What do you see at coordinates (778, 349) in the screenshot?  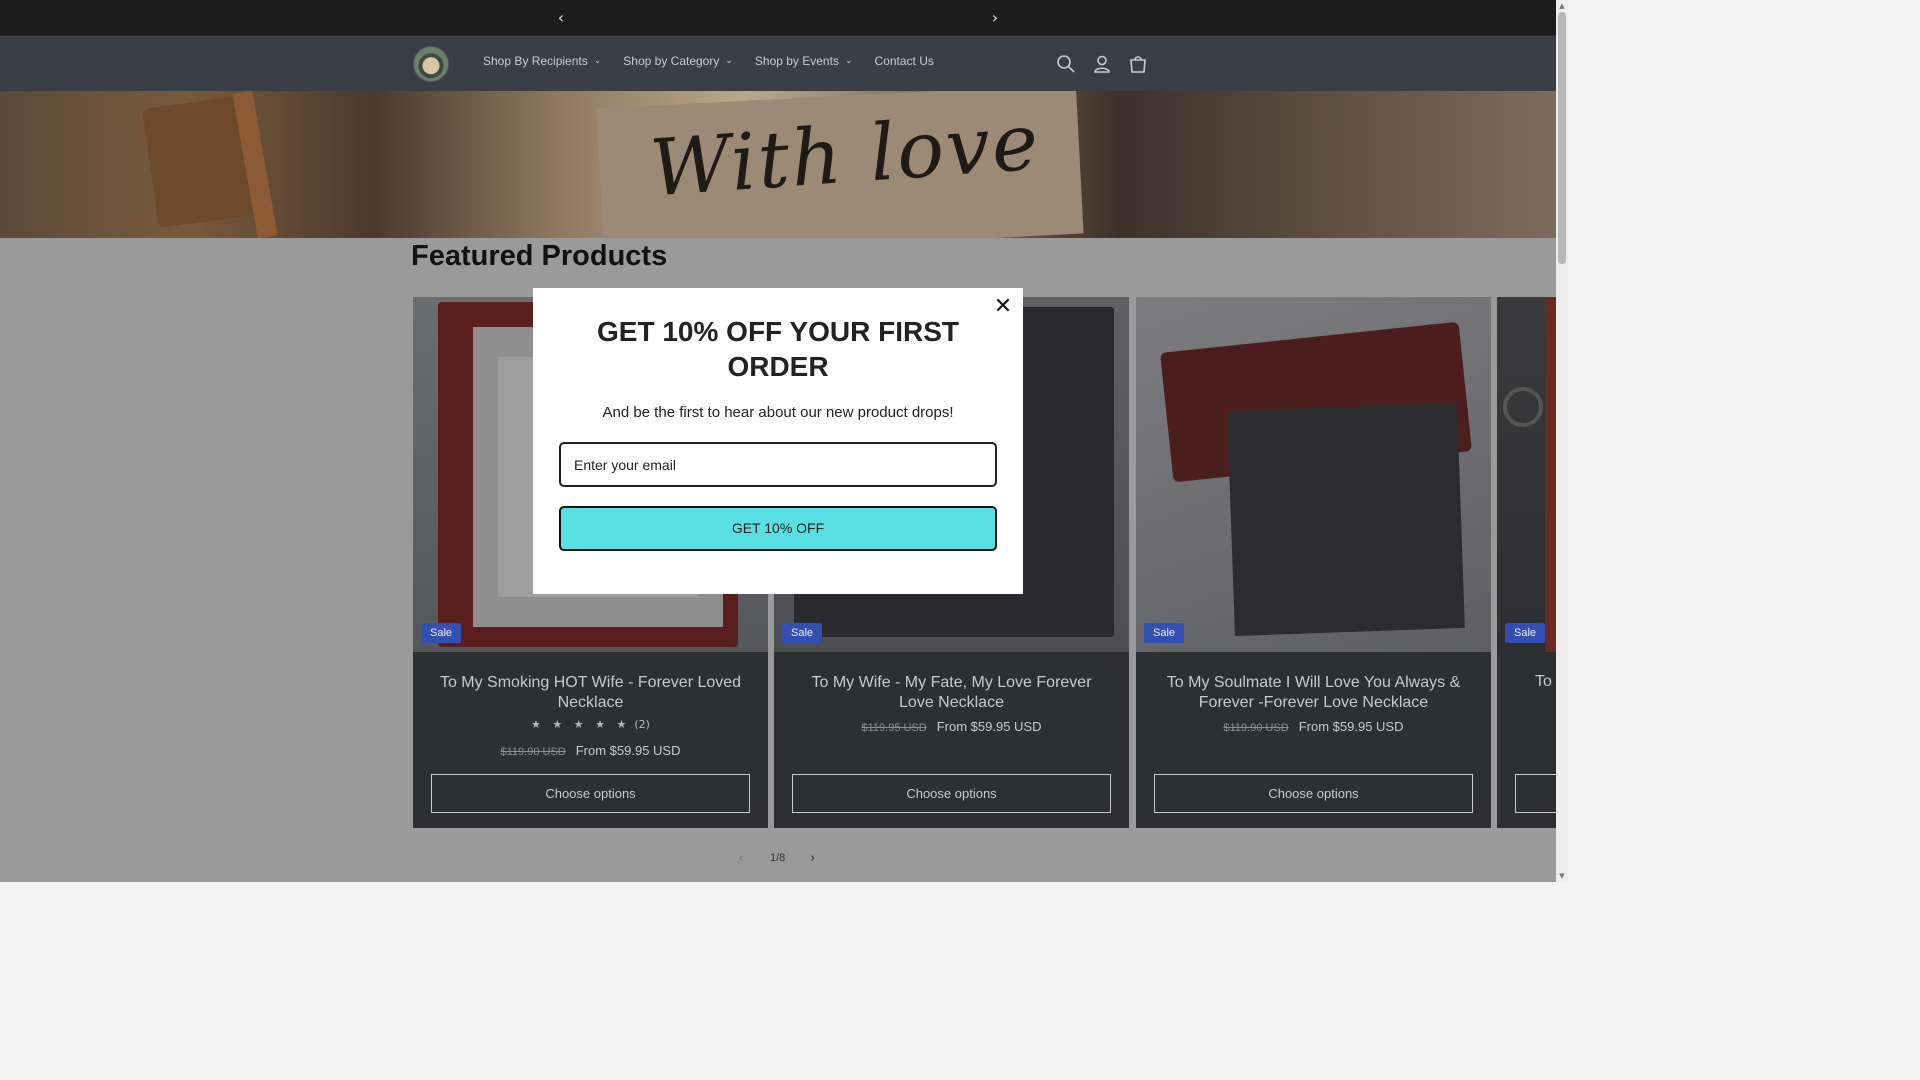 I see `popup-title: GET 10% OFF YOUR FIRST ORDER` at bounding box center [778, 349].